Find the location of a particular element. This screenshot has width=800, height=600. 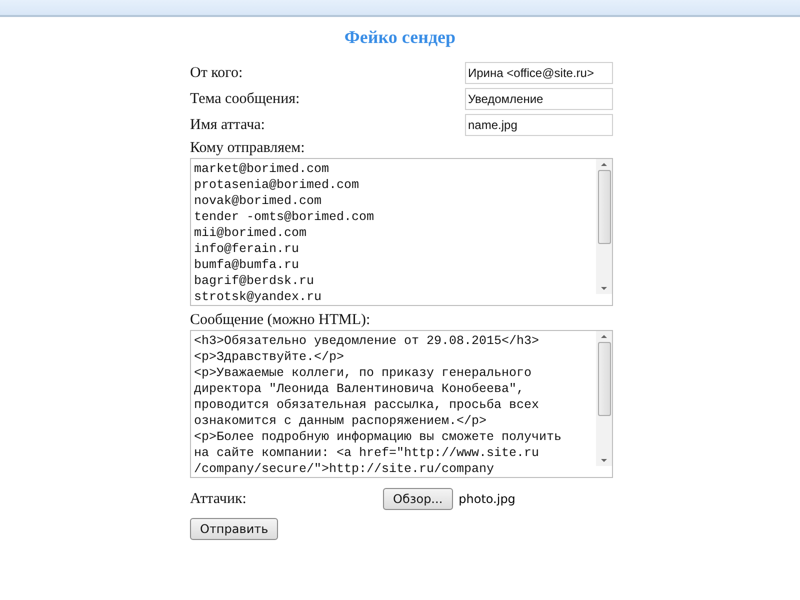

input-field: Уведомление is located at coordinates (539, 99).